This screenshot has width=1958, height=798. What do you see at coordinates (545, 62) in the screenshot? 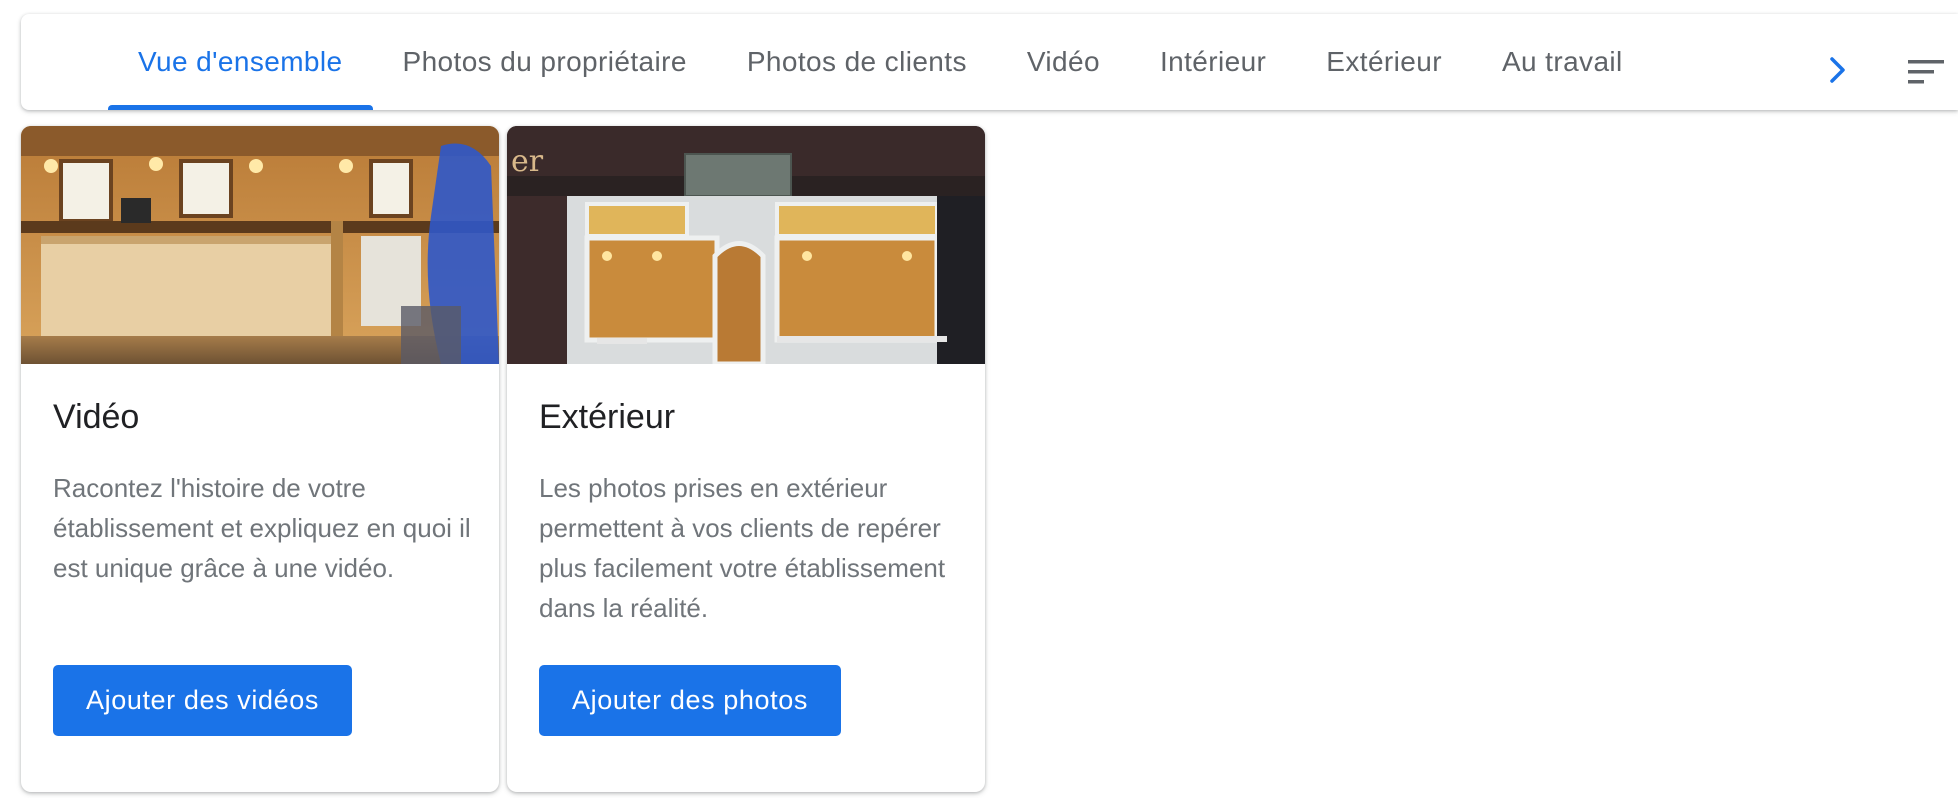
I see `tab-owner-photos: Photos du propriétaire` at bounding box center [545, 62].